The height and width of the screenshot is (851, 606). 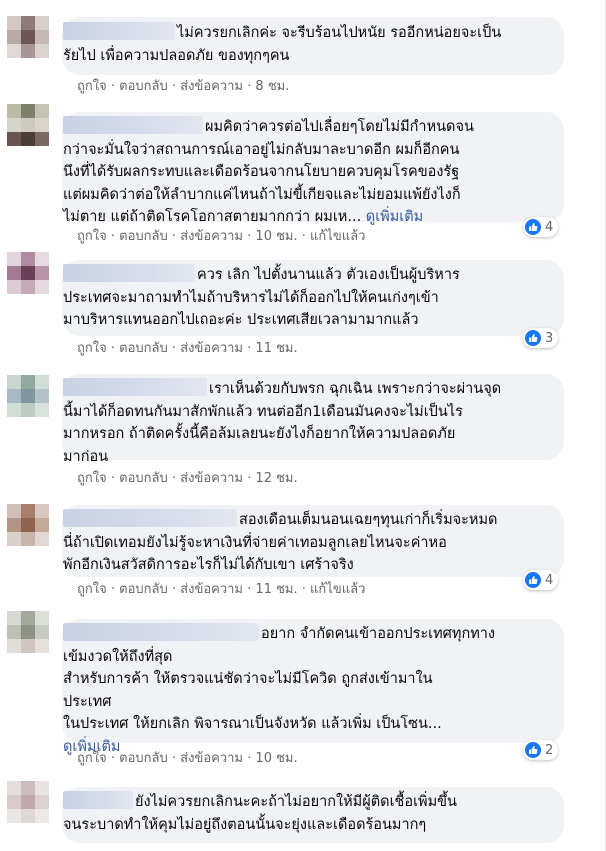 What do you see at coordinates (368, 520) in the screenshot?
I see `comment-line: สองเดือนเต็มนอนเฉยๆทุนเก่าก็เริ่มจะหมด` at bounding box center [368, 520].